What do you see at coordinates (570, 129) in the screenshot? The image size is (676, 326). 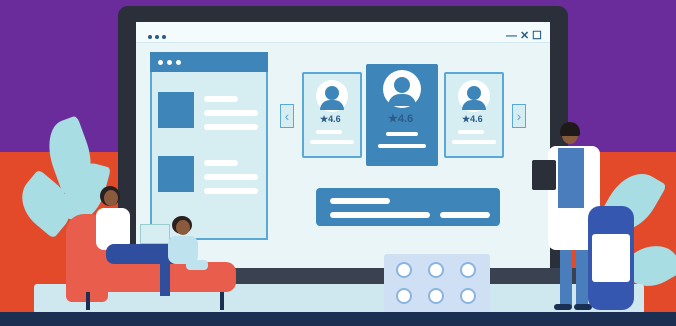 I see `doctor-figure` at bounding box center [570, 129].